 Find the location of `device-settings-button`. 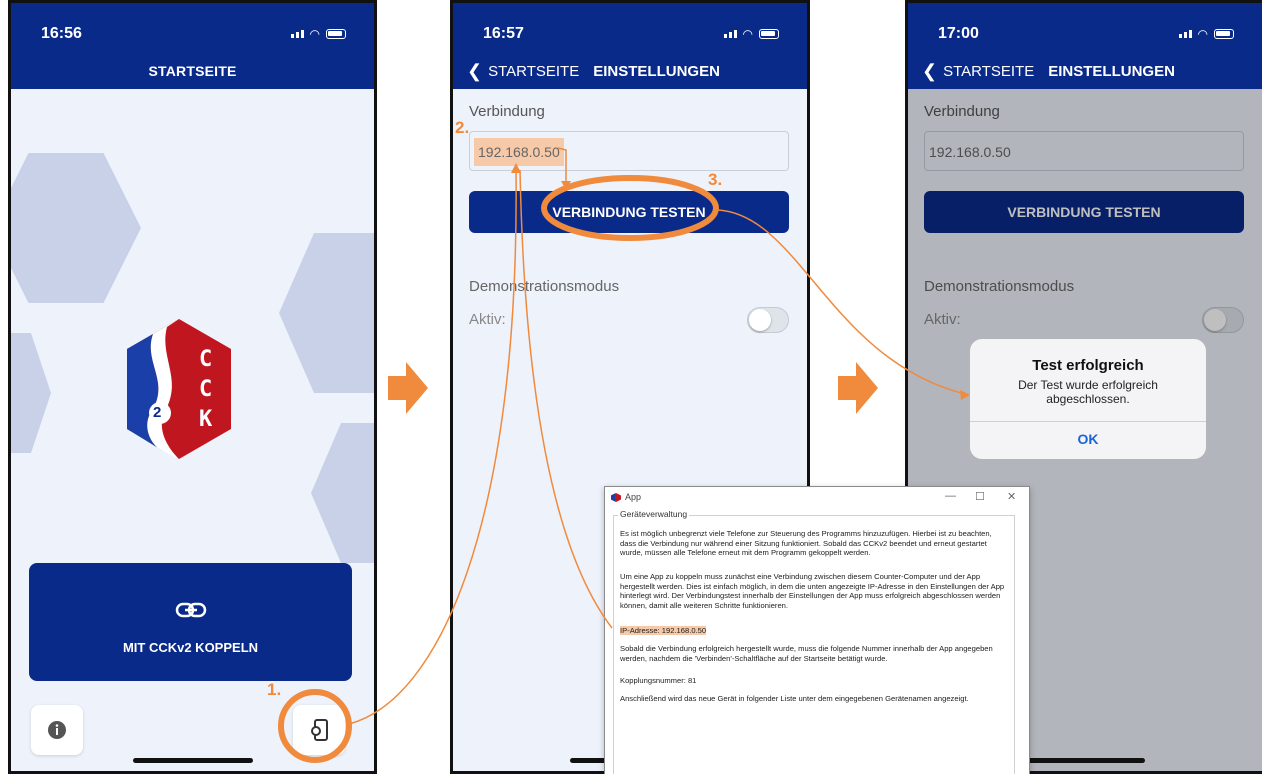

device-settings-button is located at coordinates (319, 730).